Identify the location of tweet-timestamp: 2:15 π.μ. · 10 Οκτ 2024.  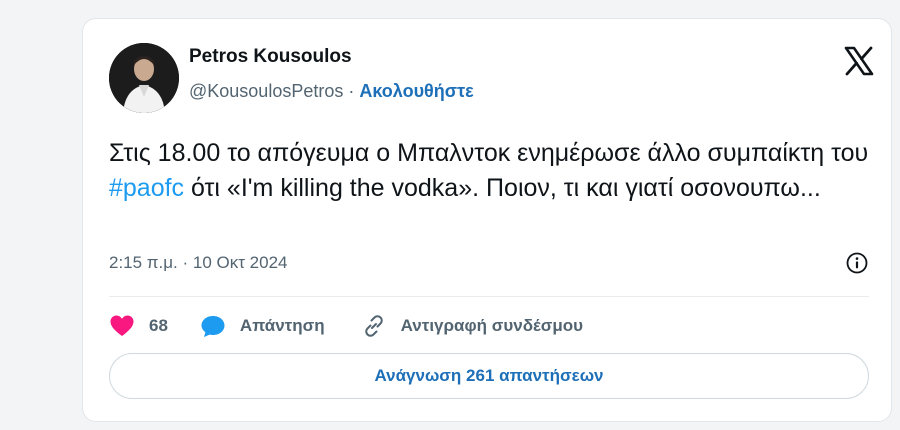
(198, 263).